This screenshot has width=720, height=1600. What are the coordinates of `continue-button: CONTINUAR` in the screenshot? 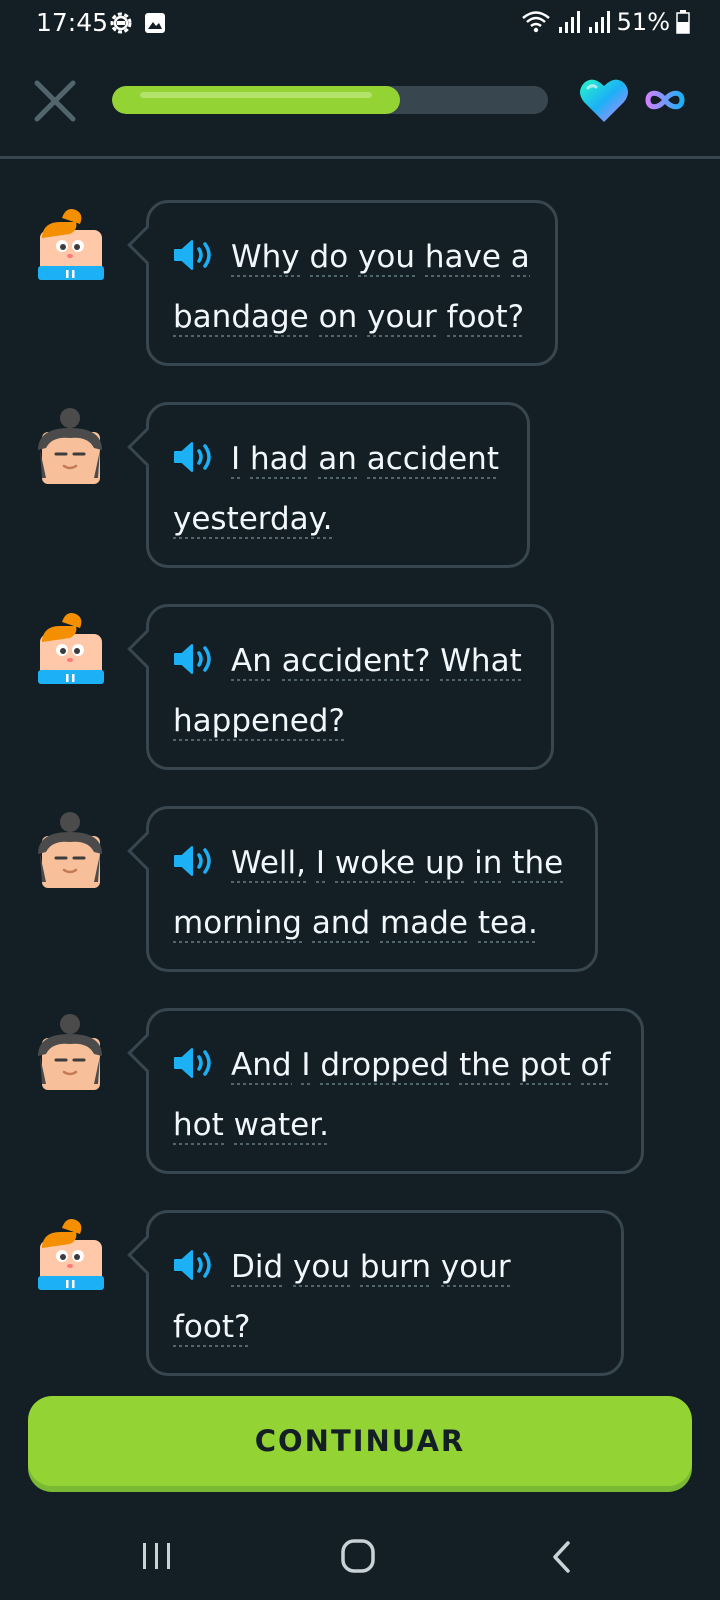 It's located at (360, 1441).